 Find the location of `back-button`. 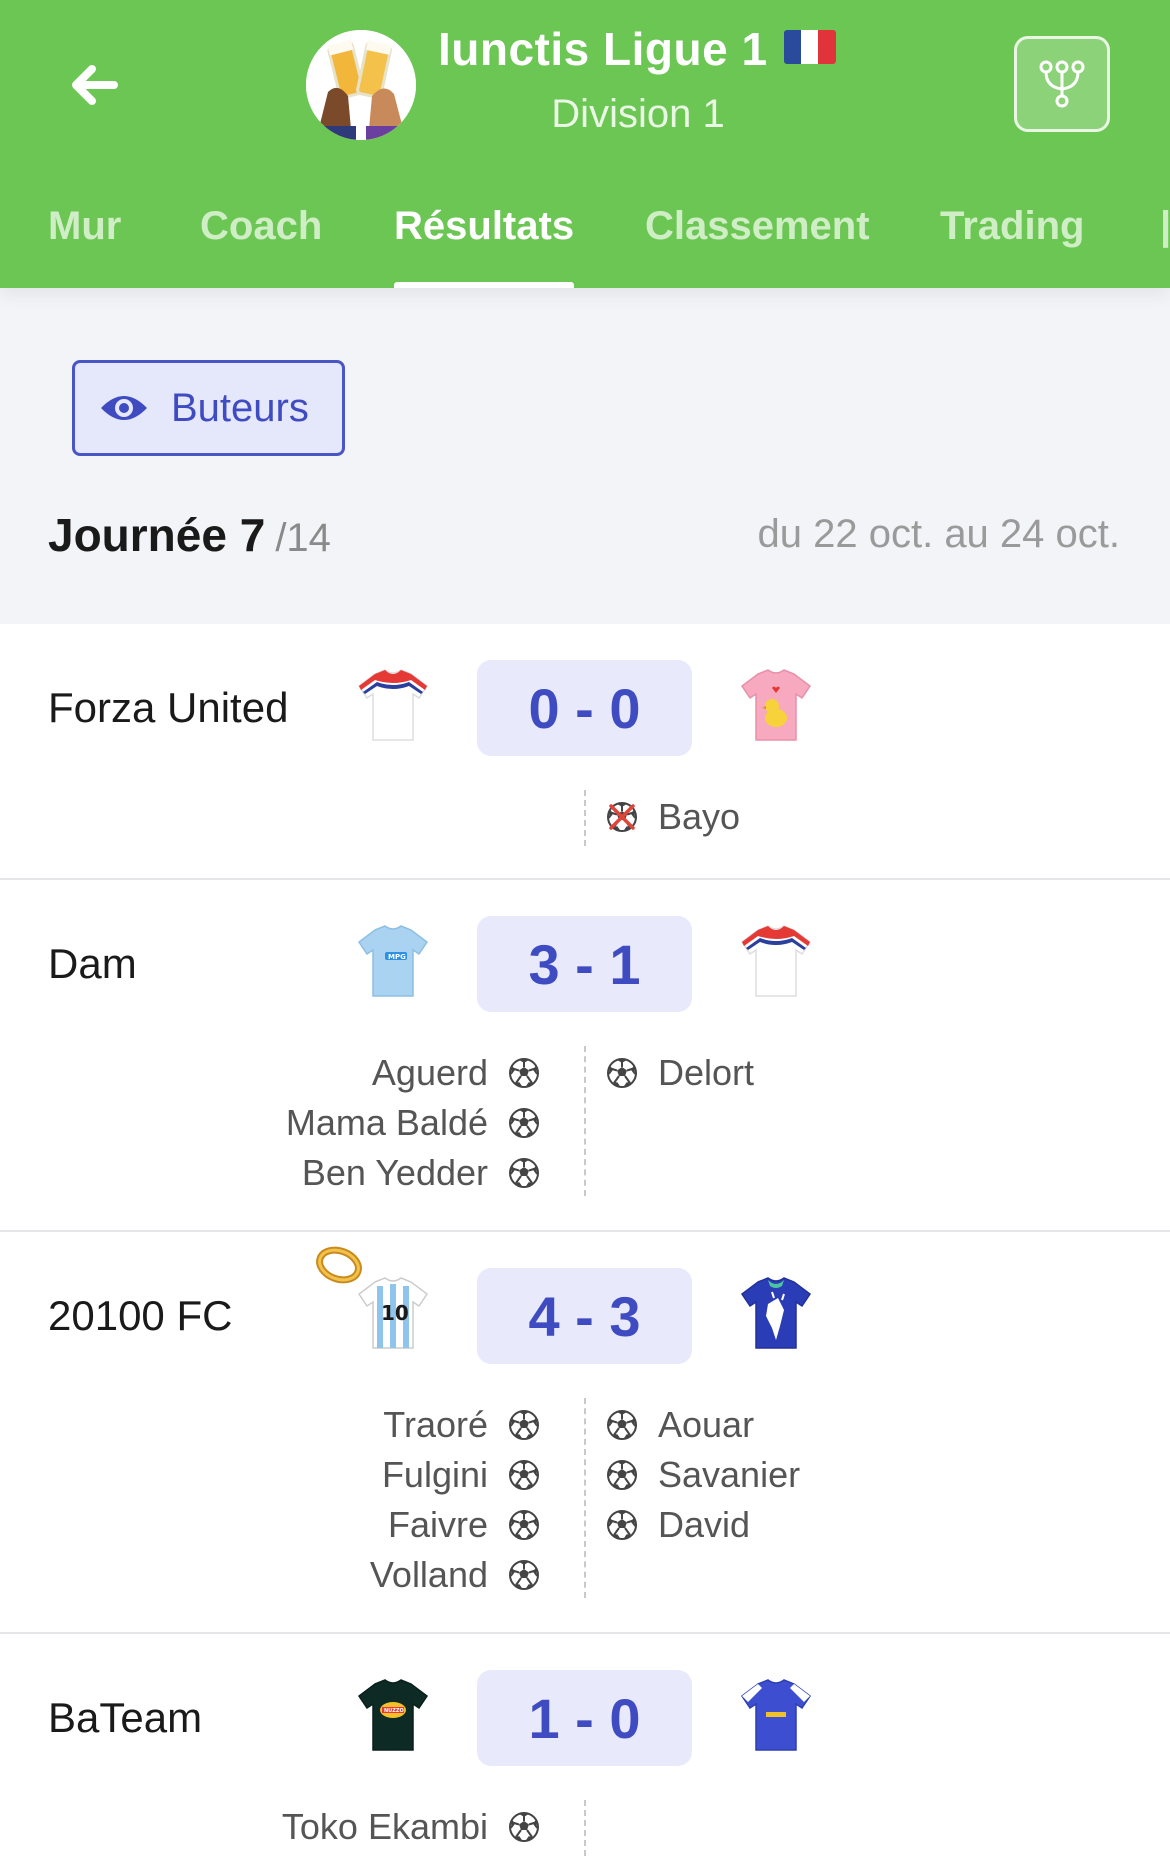

back-button is located at coordinates (94, 85).